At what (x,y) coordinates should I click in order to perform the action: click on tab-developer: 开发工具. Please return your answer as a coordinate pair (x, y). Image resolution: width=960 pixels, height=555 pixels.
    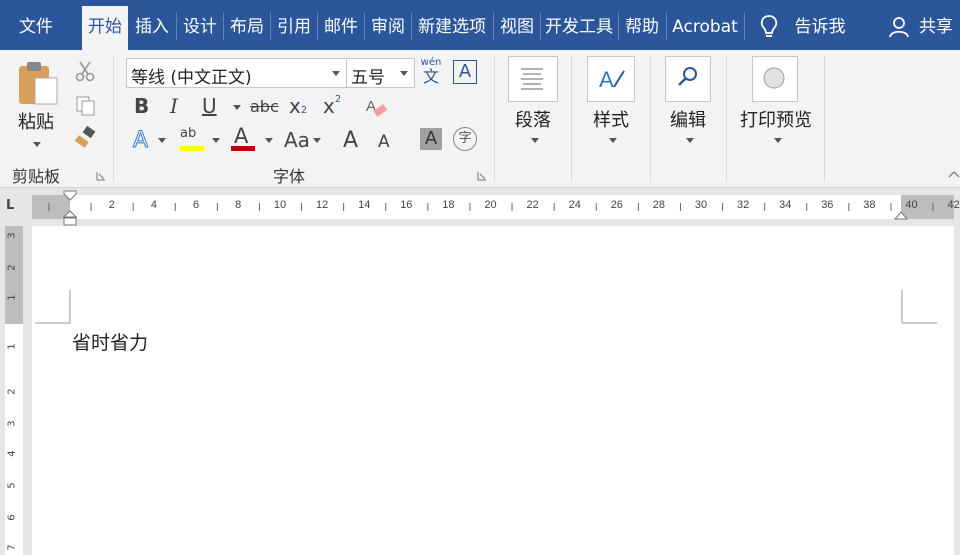
    Looking at the image, I should click on (579, 25).